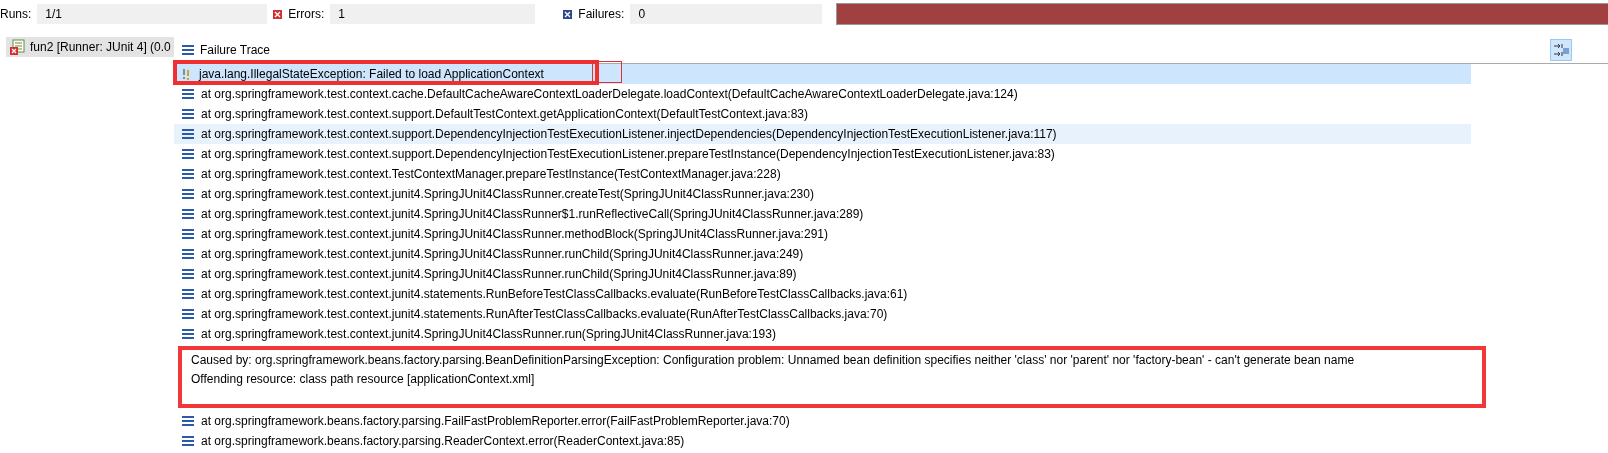 The width and height of the screenshot is (1608, 453). I want to click on list-icon, so click(188, 50).